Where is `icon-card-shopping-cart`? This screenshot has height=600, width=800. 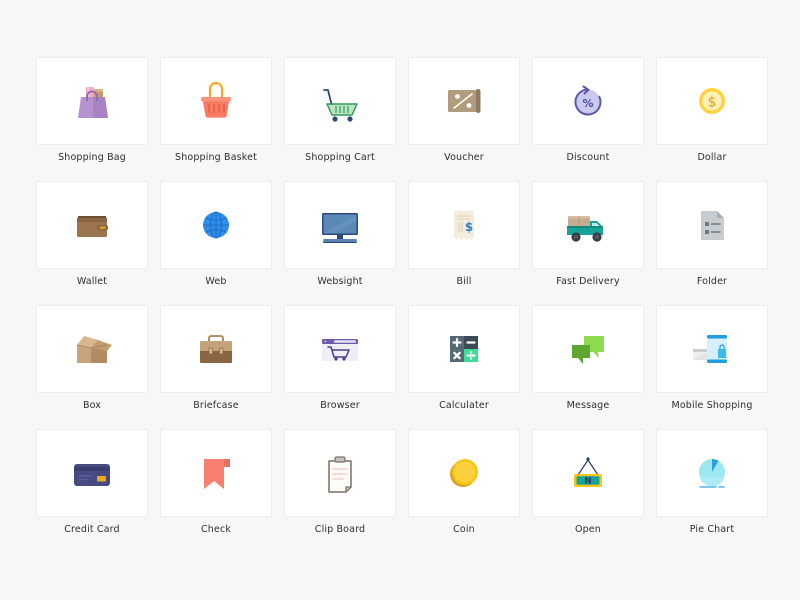 icon-card-shopping-cart is located at coordinates (340, 101).